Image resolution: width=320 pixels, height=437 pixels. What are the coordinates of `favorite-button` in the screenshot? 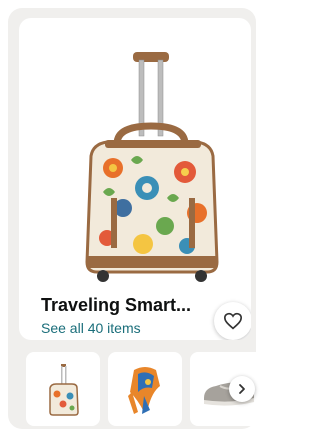 It's located at (232, 321).